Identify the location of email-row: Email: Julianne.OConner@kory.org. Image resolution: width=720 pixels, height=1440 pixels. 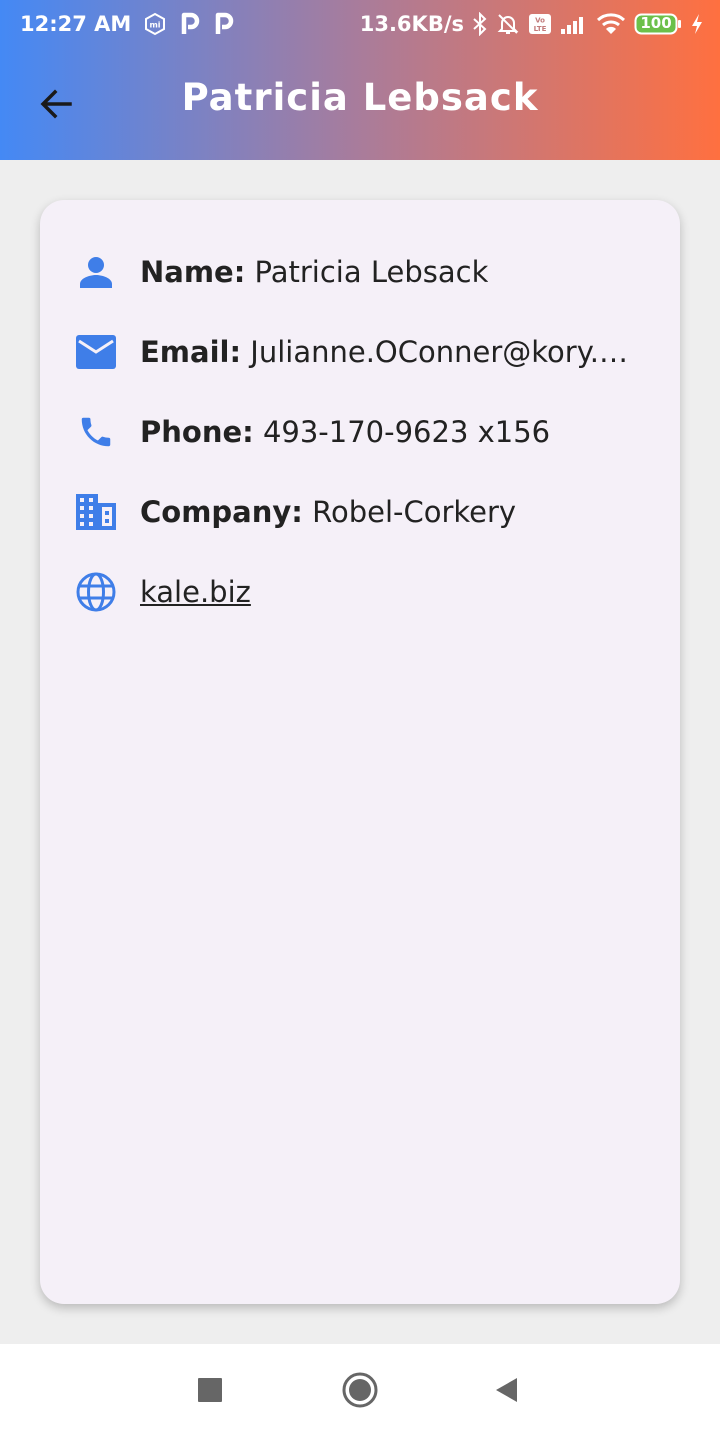
(364, 352).